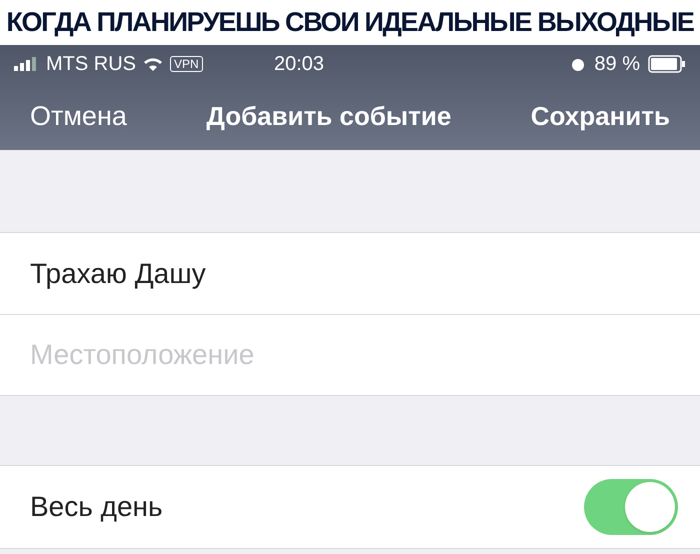  Describe the element at coordinates (578, 64) in the screenshot. I see `alarm-icon` at that location.